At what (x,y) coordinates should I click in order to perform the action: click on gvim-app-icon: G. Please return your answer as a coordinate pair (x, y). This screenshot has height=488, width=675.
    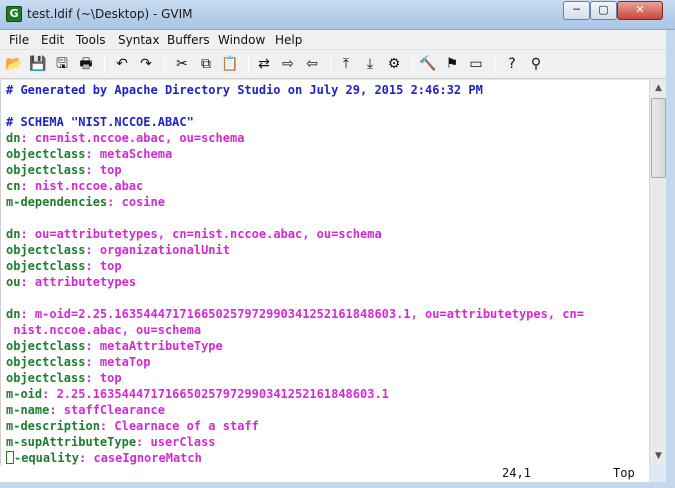
    Looking at the image, I should click on (14, 14).